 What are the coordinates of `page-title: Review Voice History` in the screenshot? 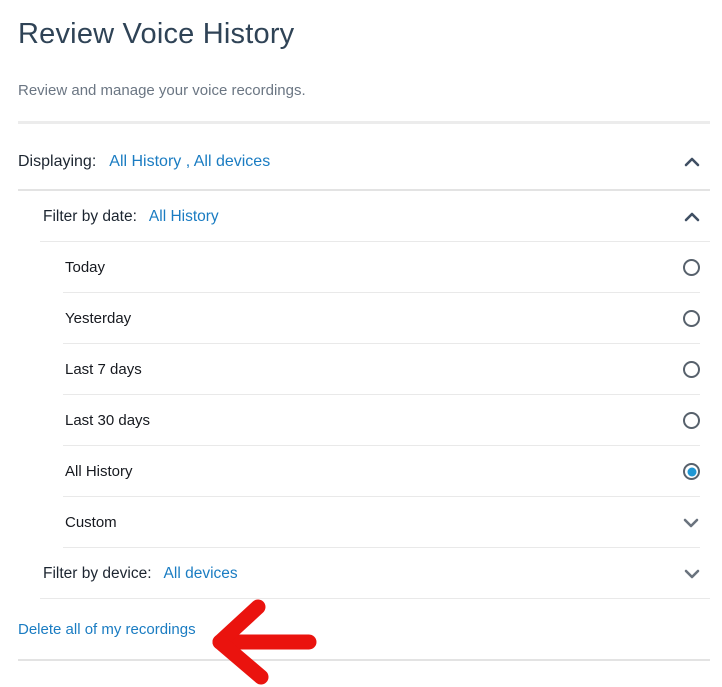 It's located at (156, 34).